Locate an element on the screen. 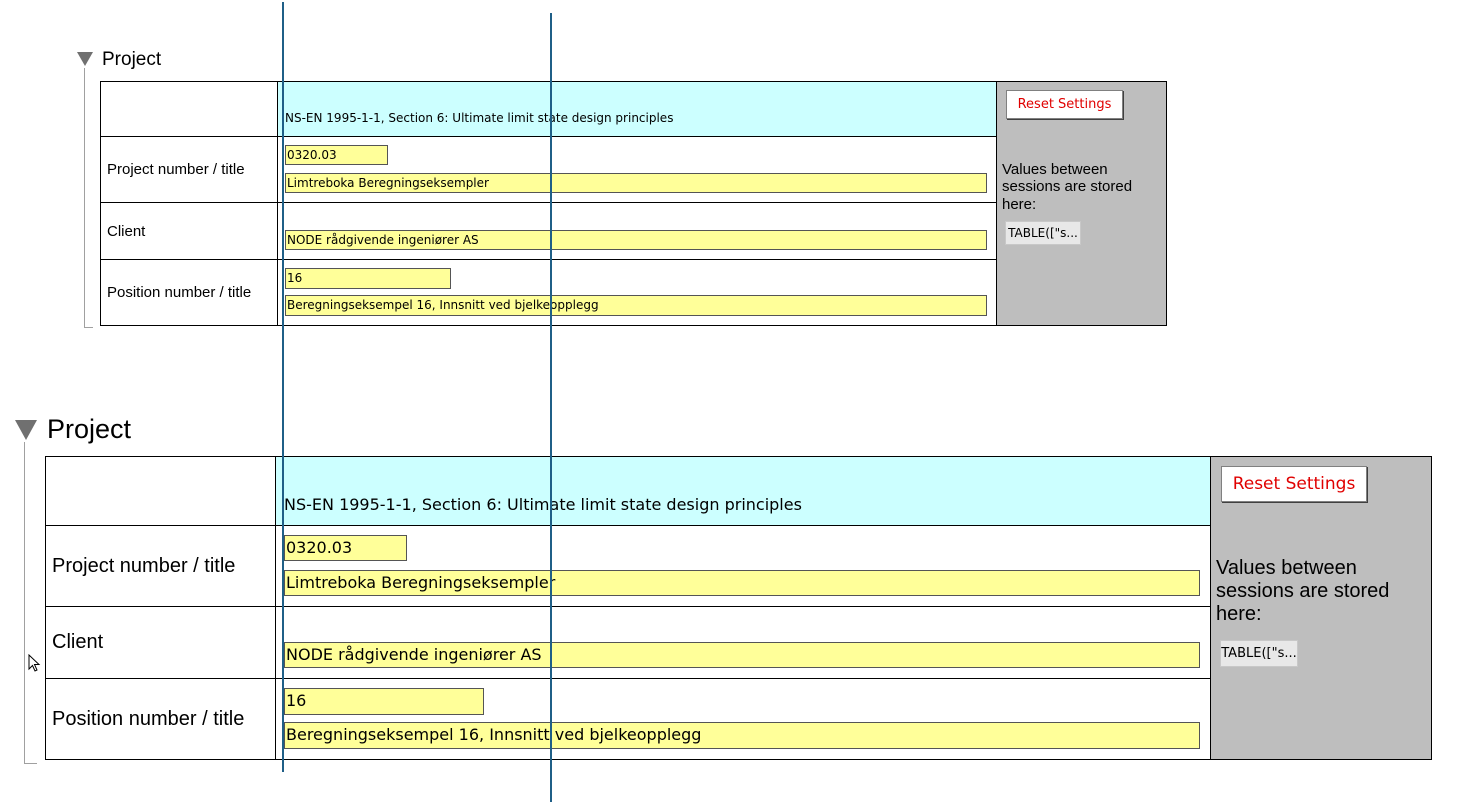  mouse-pointer-icon is located at coordinates (34, 663).